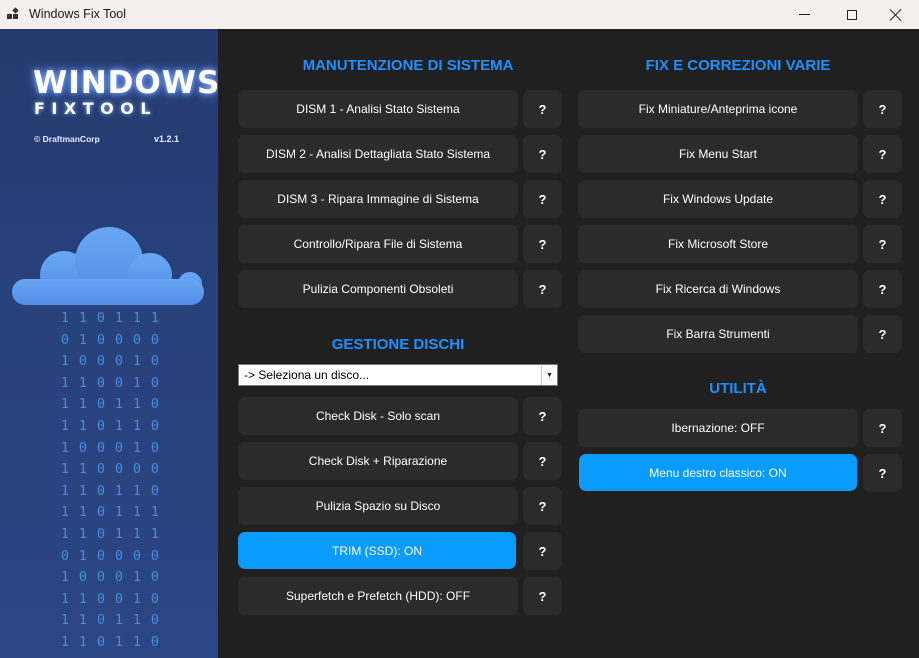  What do you see at coordinates (110, 600) in the screenshot?
I see `binary-row: 110010` at bounding box center [110, 600].